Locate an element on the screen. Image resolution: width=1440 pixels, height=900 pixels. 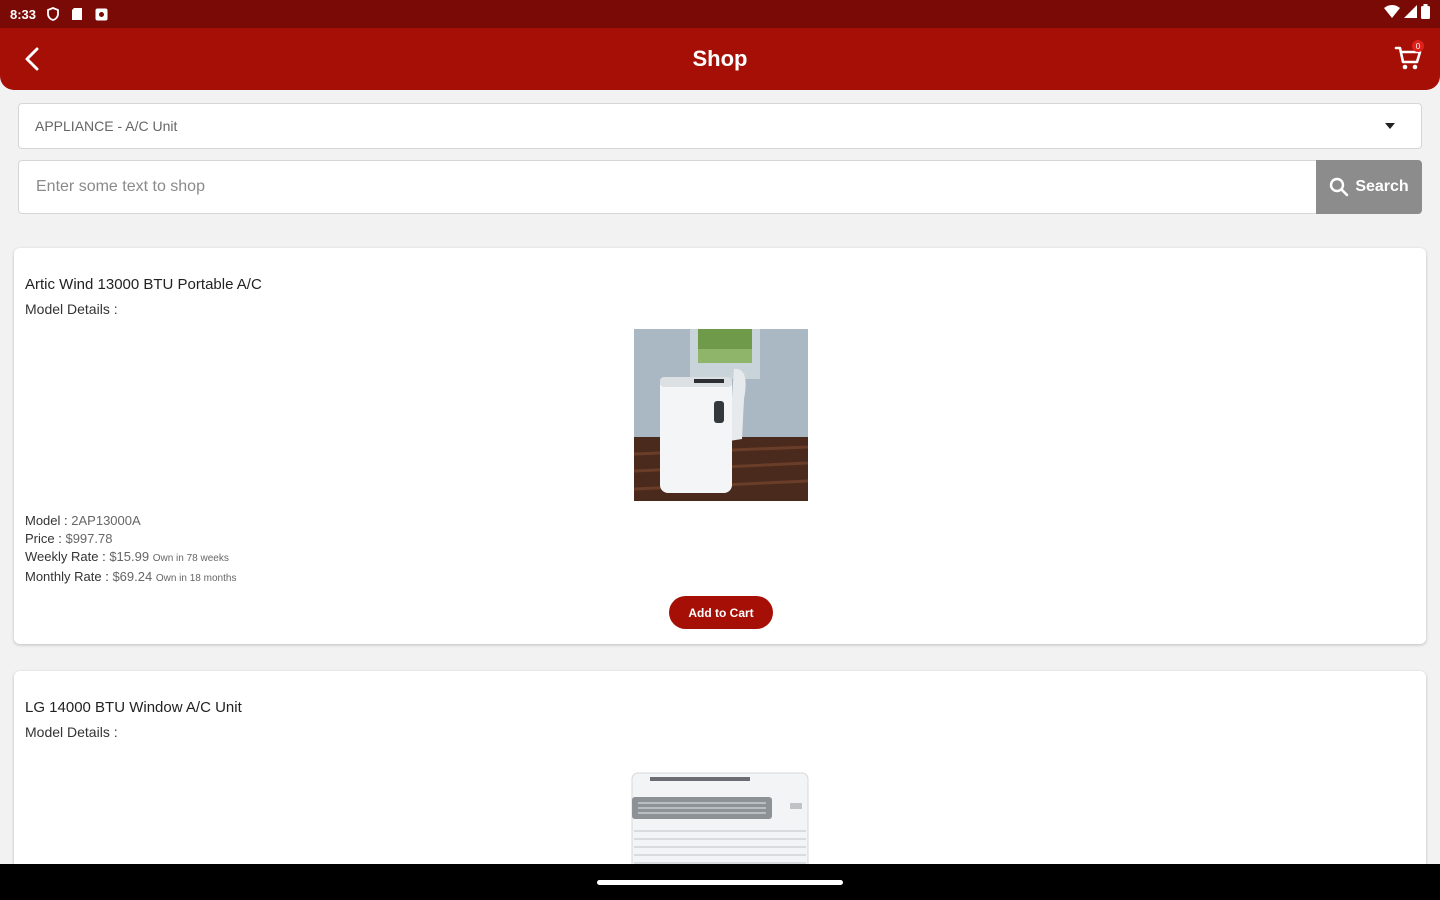
monthly-rate-label: Monthly Rate : is located at coordinates (67, 576).